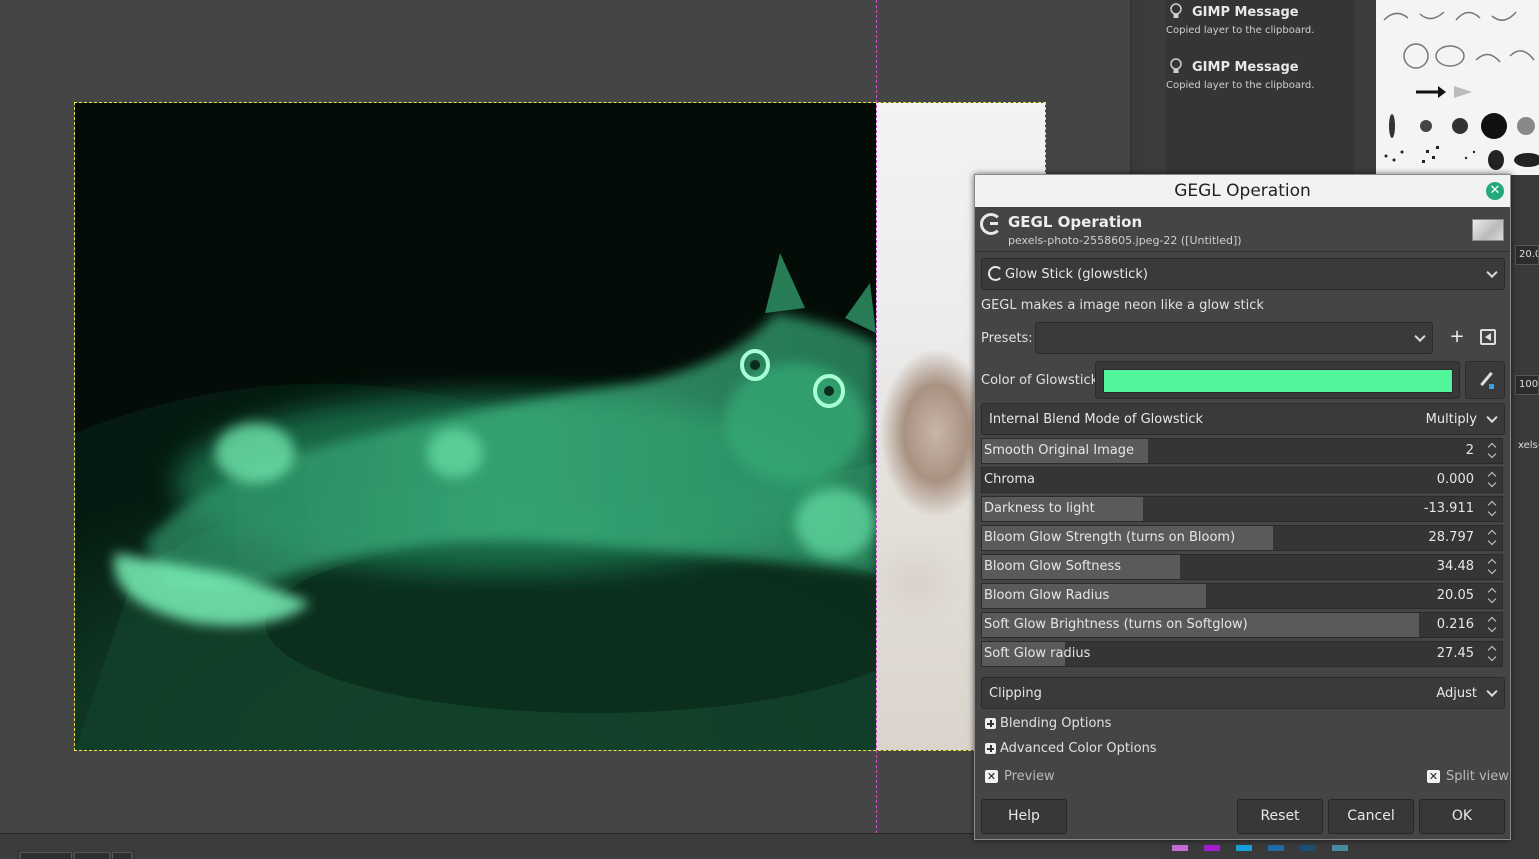 The width and height of the screenshot is (1539, 859). What do you see at coordinates (1076, 274) in the screenshot?
I see `operation-value: Glow Stick (glowstick)` at bounding box center [1076, 274].